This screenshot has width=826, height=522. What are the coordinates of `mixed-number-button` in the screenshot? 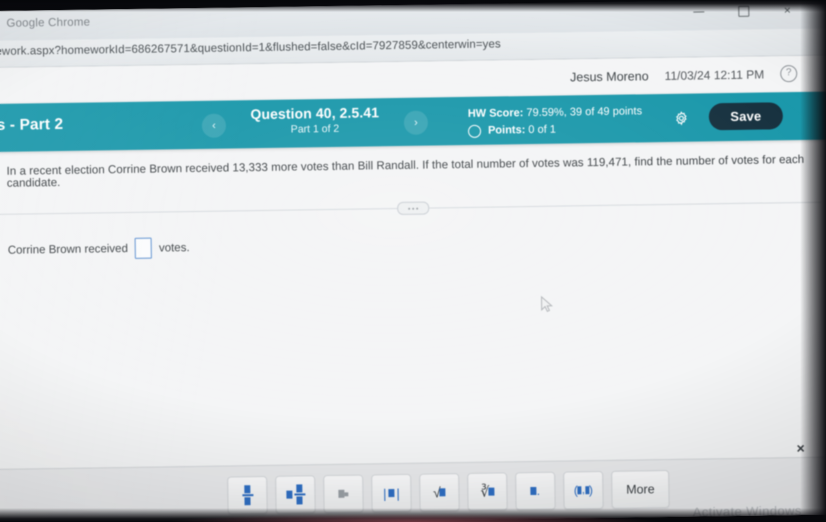 It's located at (295, 494).